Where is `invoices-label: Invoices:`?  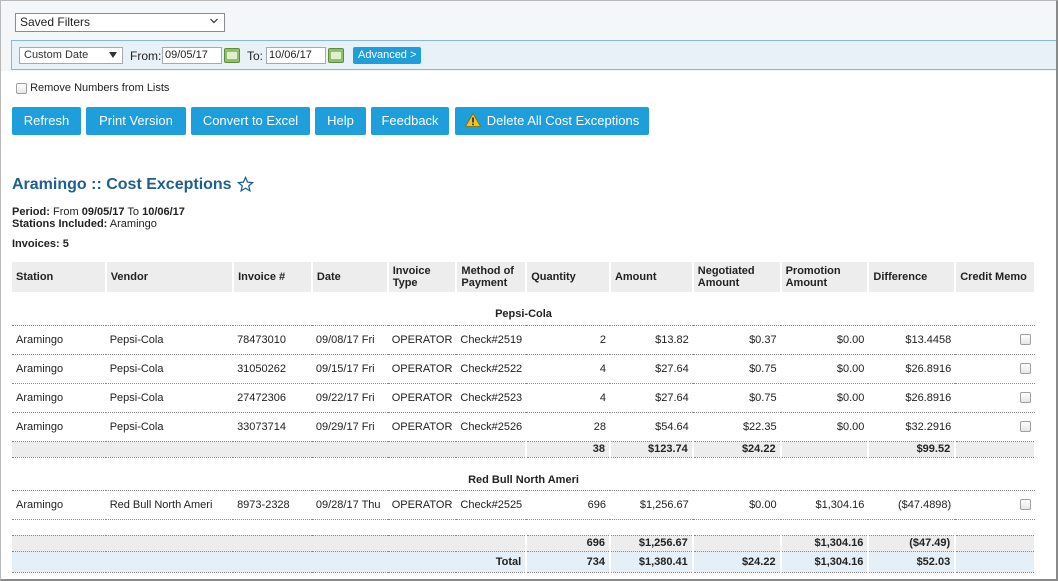 invoices-label: Invoices: is located at coordinates (36, 244).